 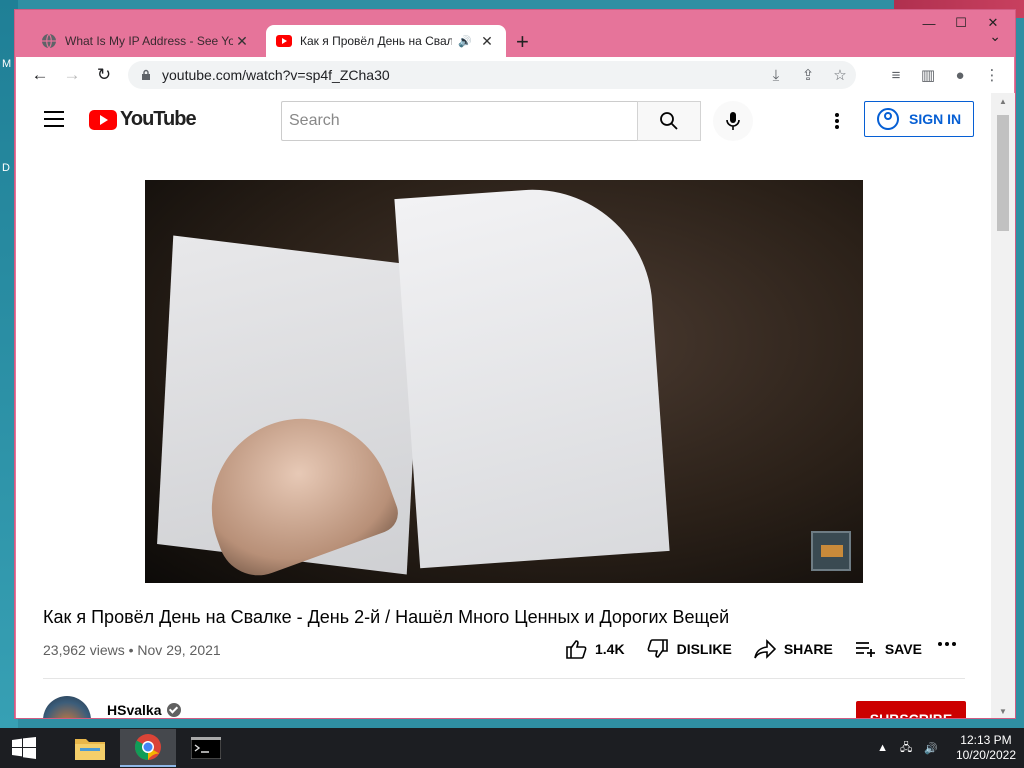 What do you see at coordinates (946, 644) in the screenshot?
I see `more-actions-icon` at bounding box center [946, 644].